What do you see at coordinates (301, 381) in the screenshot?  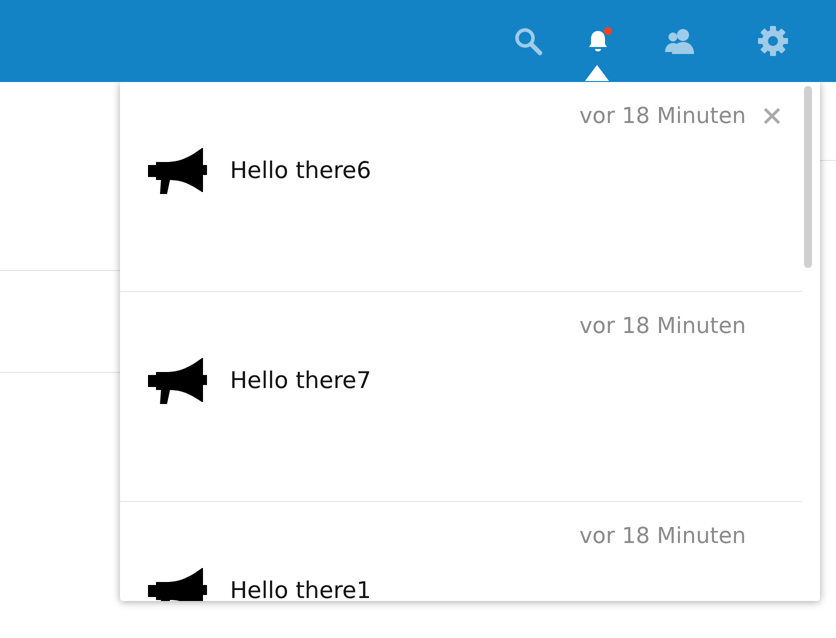 I see `notification-message: Hello there7` at bounding box center [301, 381].